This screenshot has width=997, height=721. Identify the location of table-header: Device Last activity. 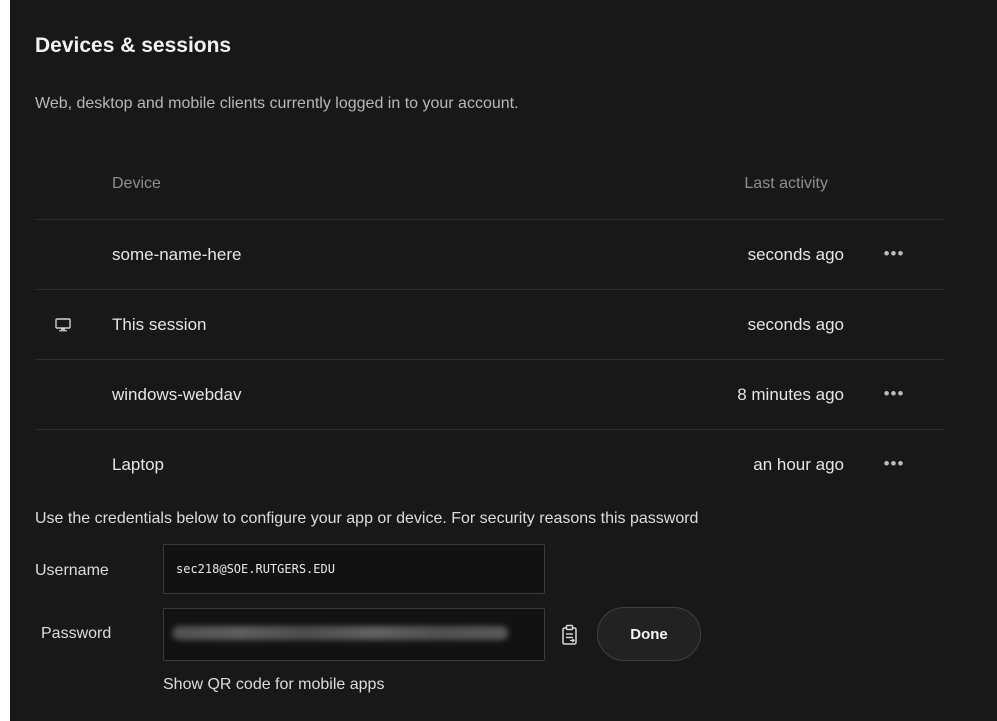
(489, 185).